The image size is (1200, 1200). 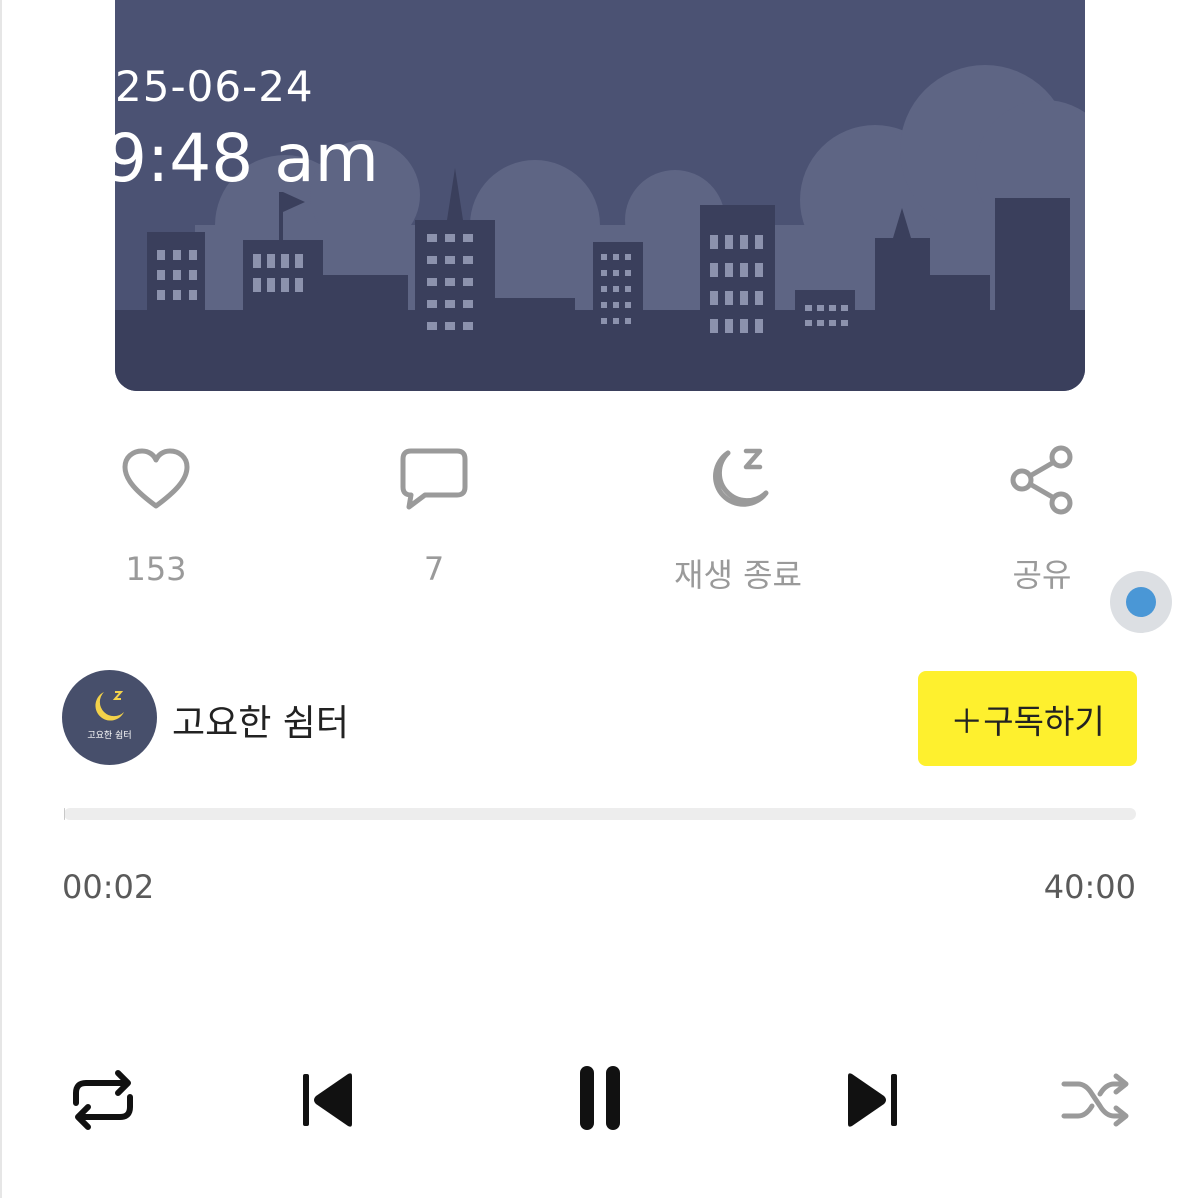 I want to click on share-button: 공유, so click(x=1042, y=520).